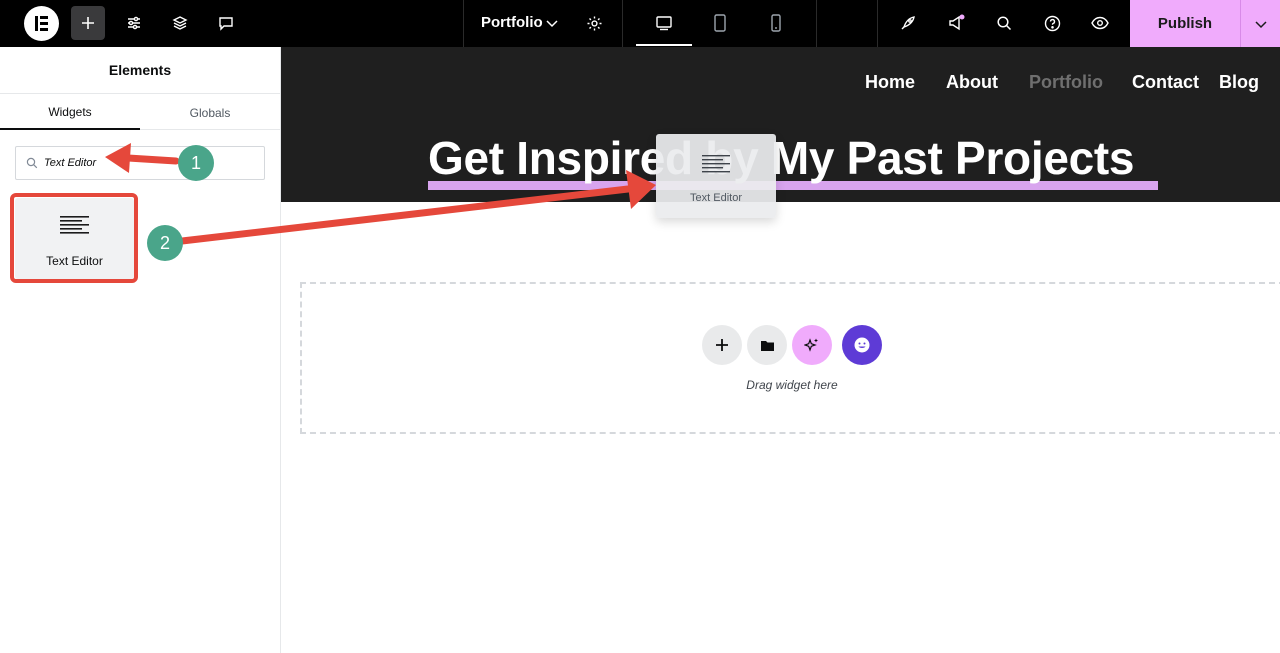 This screenshot has height=653, width=1280. Describe the element at coordinates (664, 23) in the screenshot. I see `desktop-icon` at that location.